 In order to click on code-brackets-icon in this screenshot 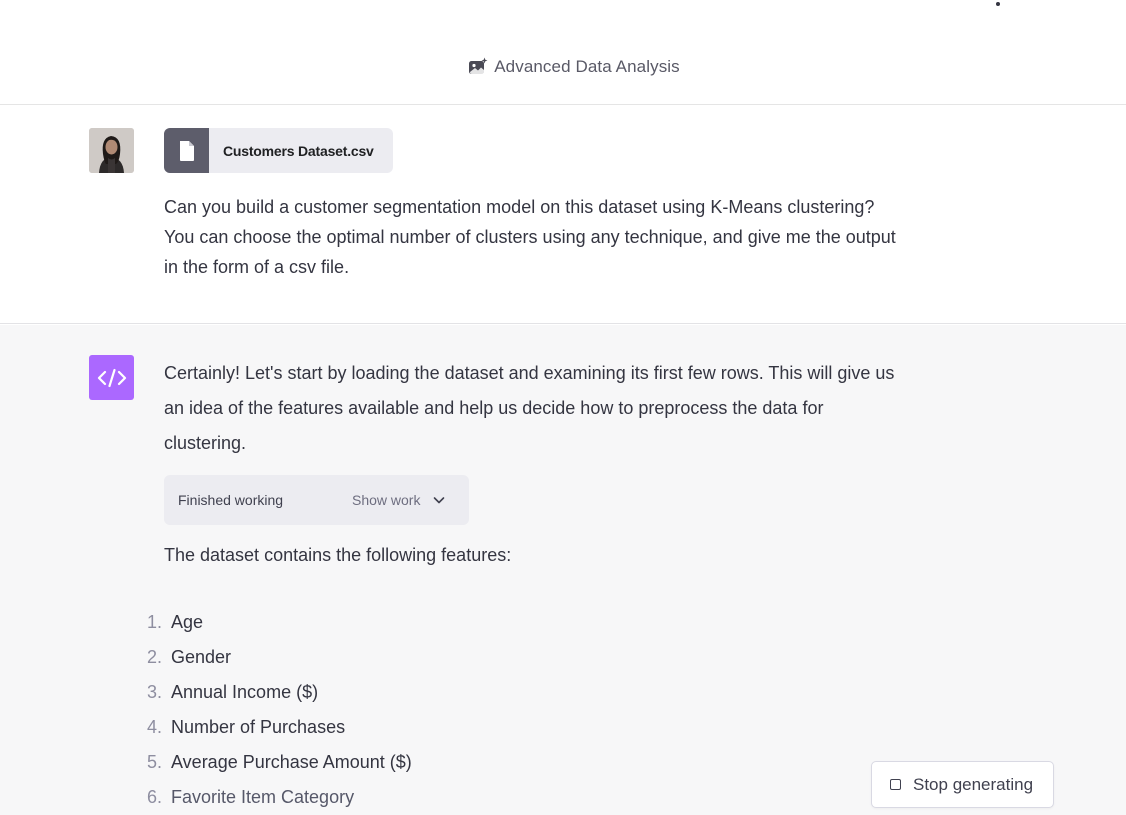, I will do `click(111, 377)`.